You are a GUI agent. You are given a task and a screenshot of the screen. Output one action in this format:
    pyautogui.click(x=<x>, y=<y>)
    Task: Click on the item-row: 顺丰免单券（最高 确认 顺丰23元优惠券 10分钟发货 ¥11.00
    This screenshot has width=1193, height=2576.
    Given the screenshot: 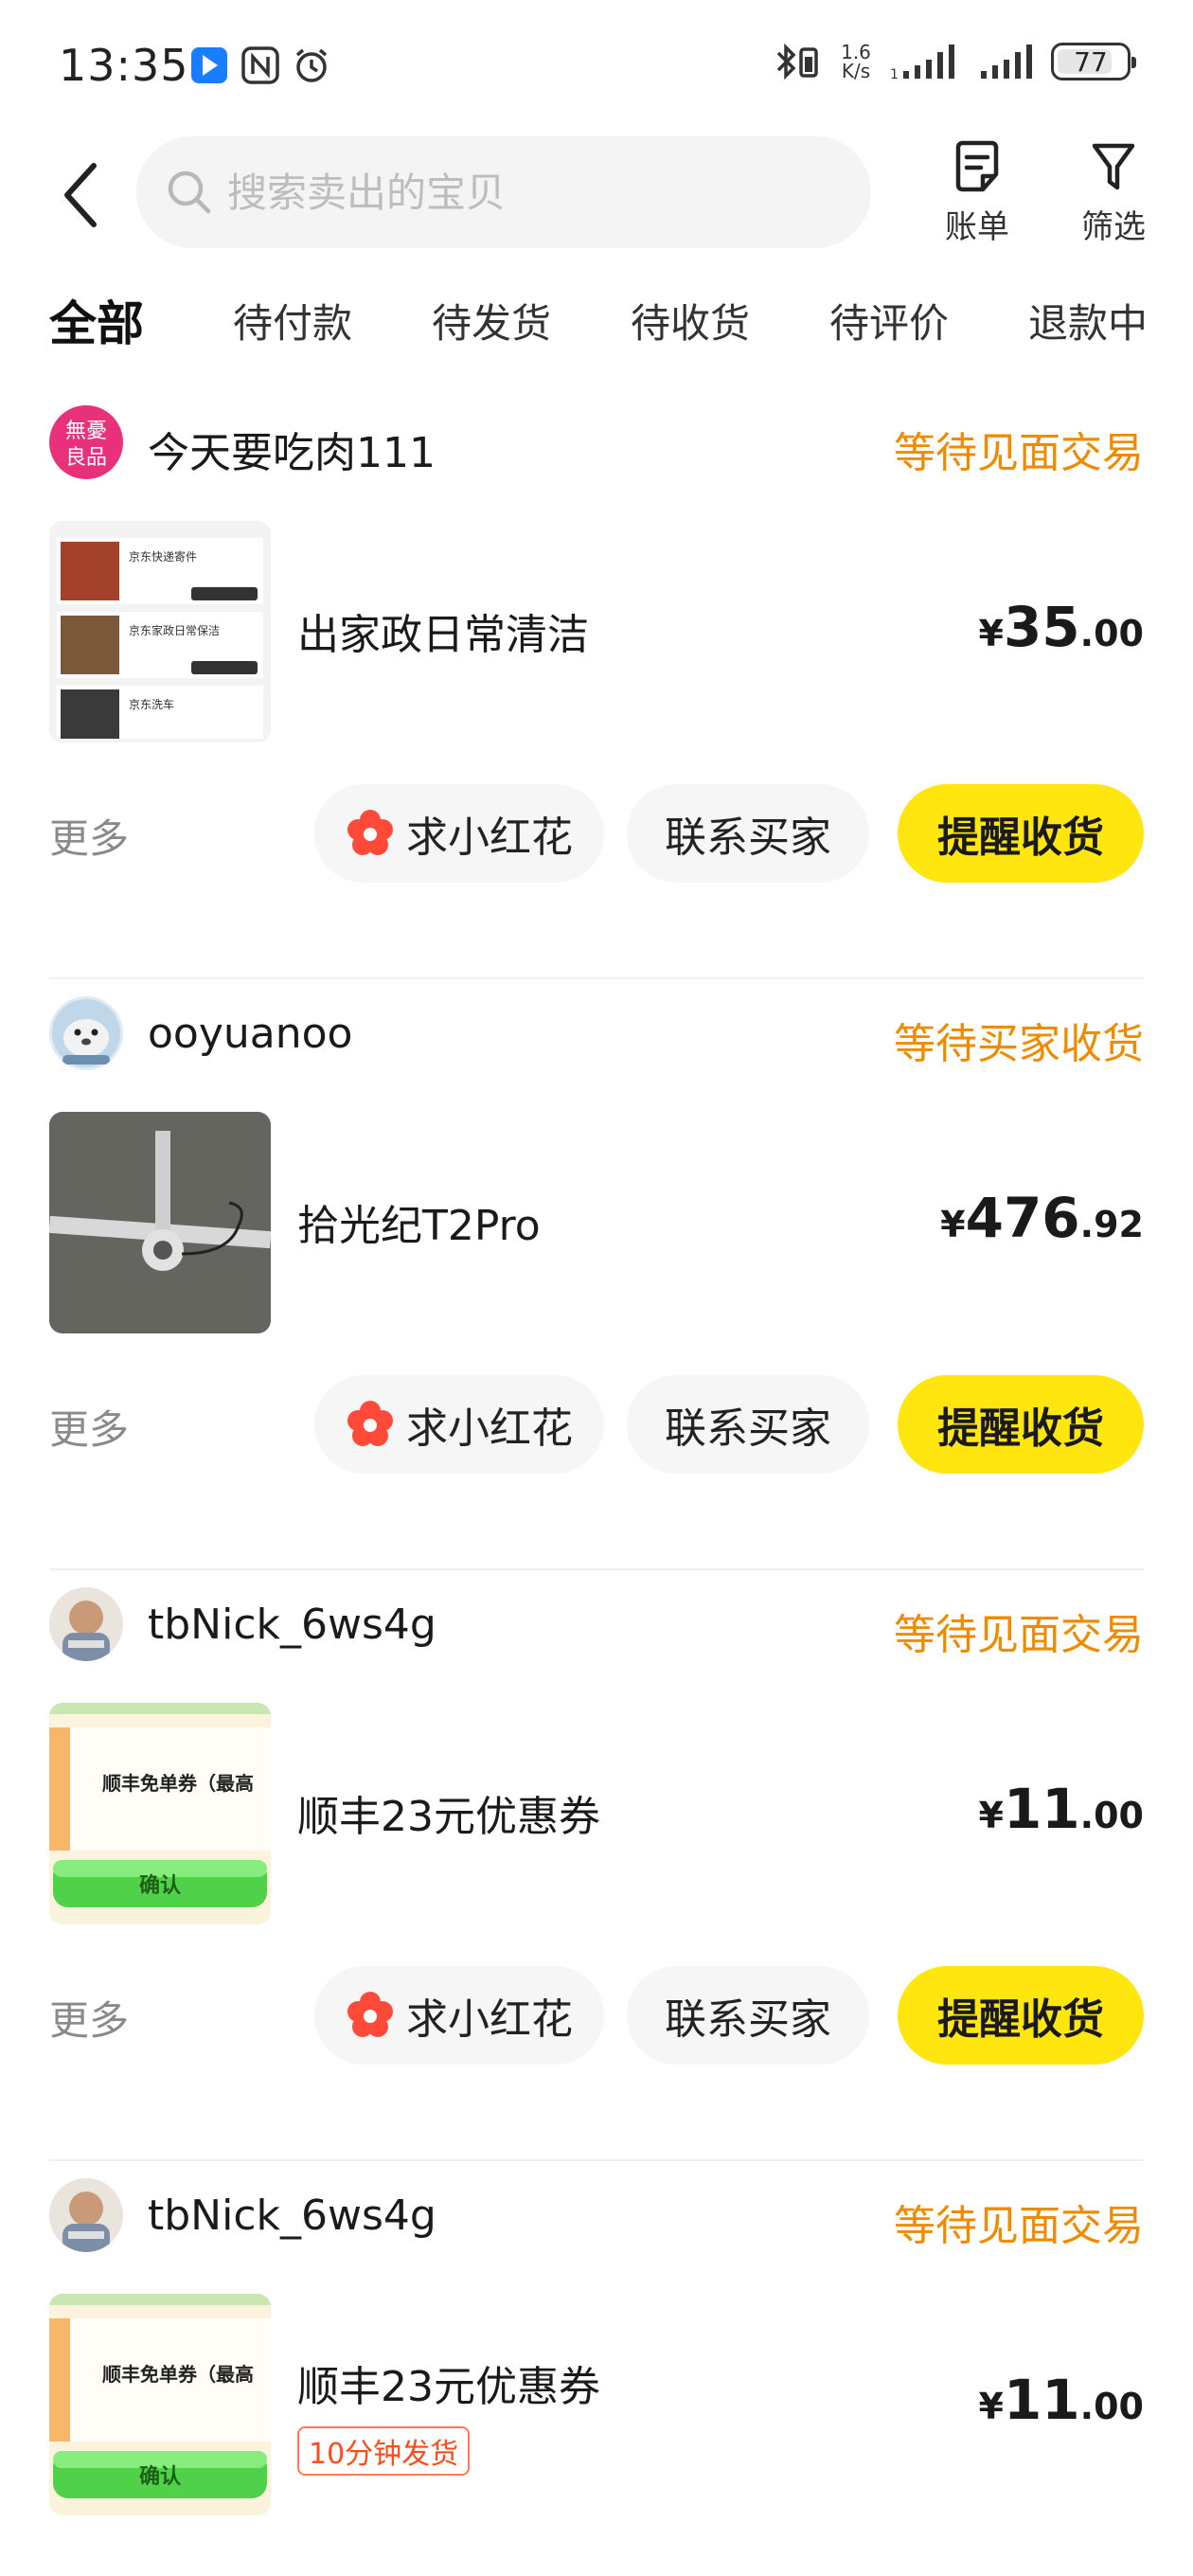 What is the action you would take?
    pyautogui.click(x=596, y=2407)
    